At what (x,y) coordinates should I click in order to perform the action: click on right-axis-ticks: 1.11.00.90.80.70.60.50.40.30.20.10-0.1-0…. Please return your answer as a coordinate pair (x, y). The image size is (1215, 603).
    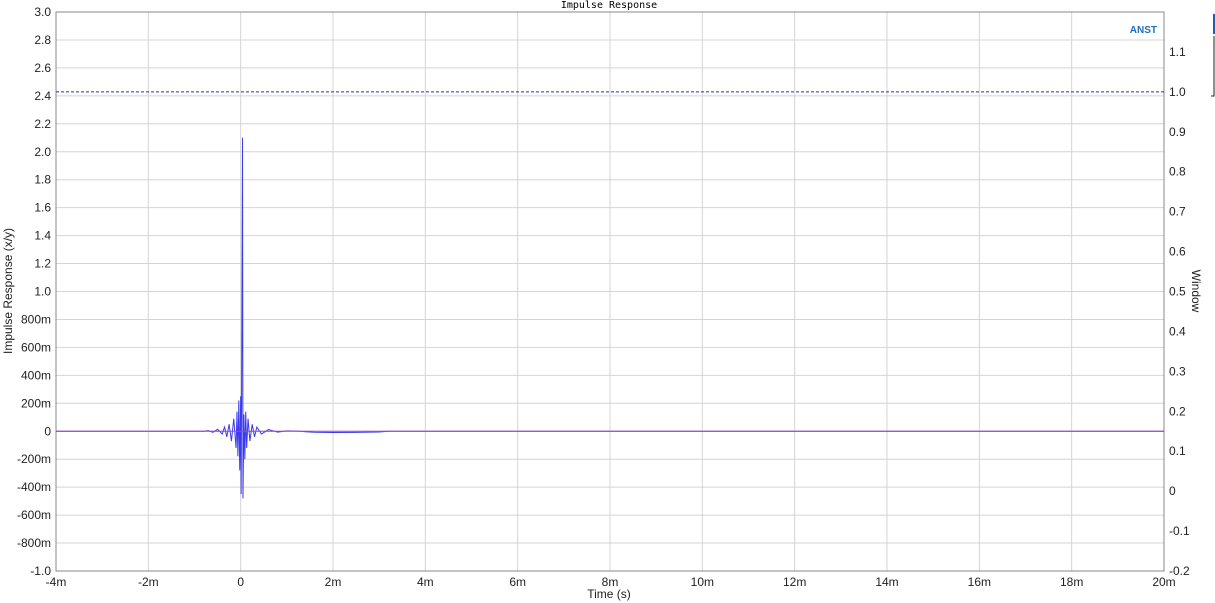
    Looking at the image, I should click on (1179, 311).